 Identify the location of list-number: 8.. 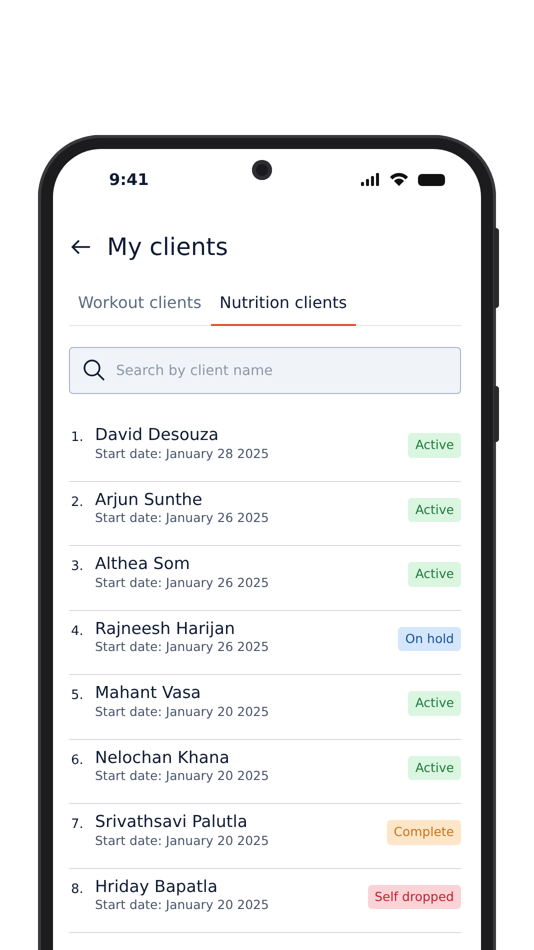
(77, 889).